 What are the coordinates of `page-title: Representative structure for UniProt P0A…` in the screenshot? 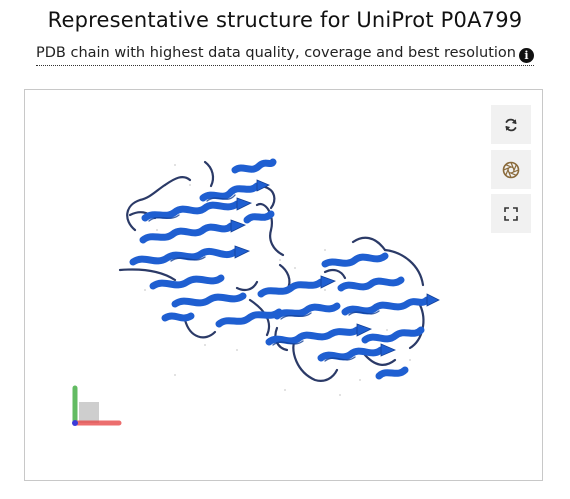 It's located at (285, 20).